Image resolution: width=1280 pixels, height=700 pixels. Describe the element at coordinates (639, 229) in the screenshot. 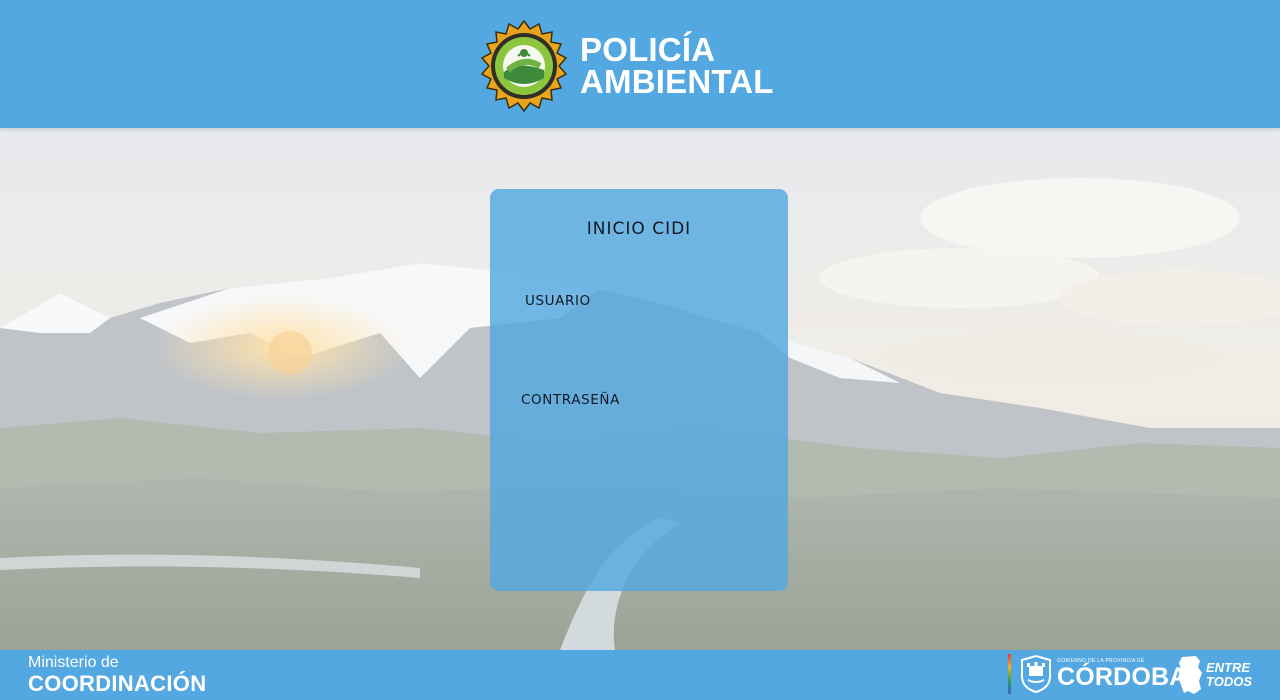

I see `login-title: INICIO CIDI` at that location.